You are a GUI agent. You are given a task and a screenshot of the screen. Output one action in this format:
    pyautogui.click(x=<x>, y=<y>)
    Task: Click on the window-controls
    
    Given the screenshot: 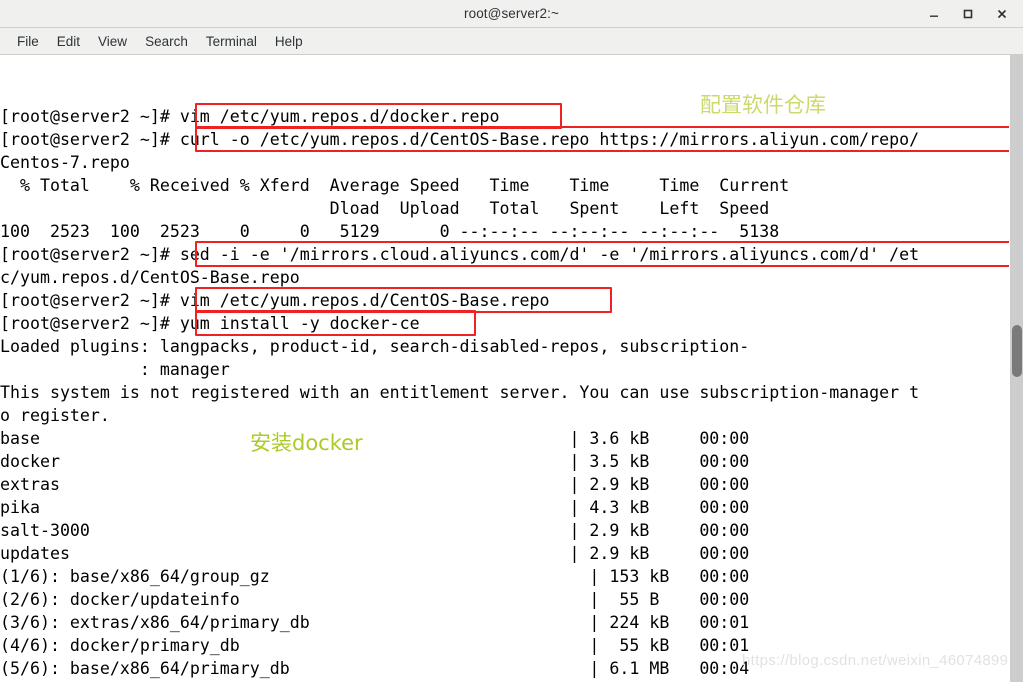 What is the action you would take?
    pyautogui.click(x=971, y=14)
    